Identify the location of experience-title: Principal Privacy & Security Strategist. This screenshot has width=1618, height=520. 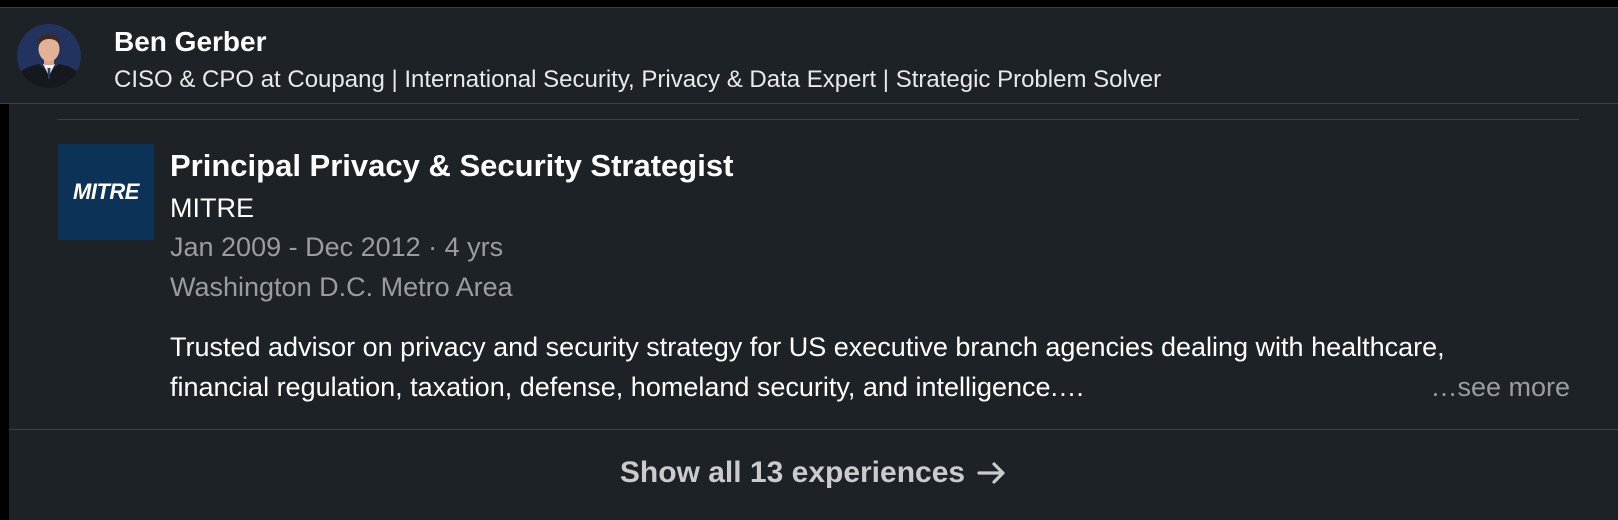
(452, 165).